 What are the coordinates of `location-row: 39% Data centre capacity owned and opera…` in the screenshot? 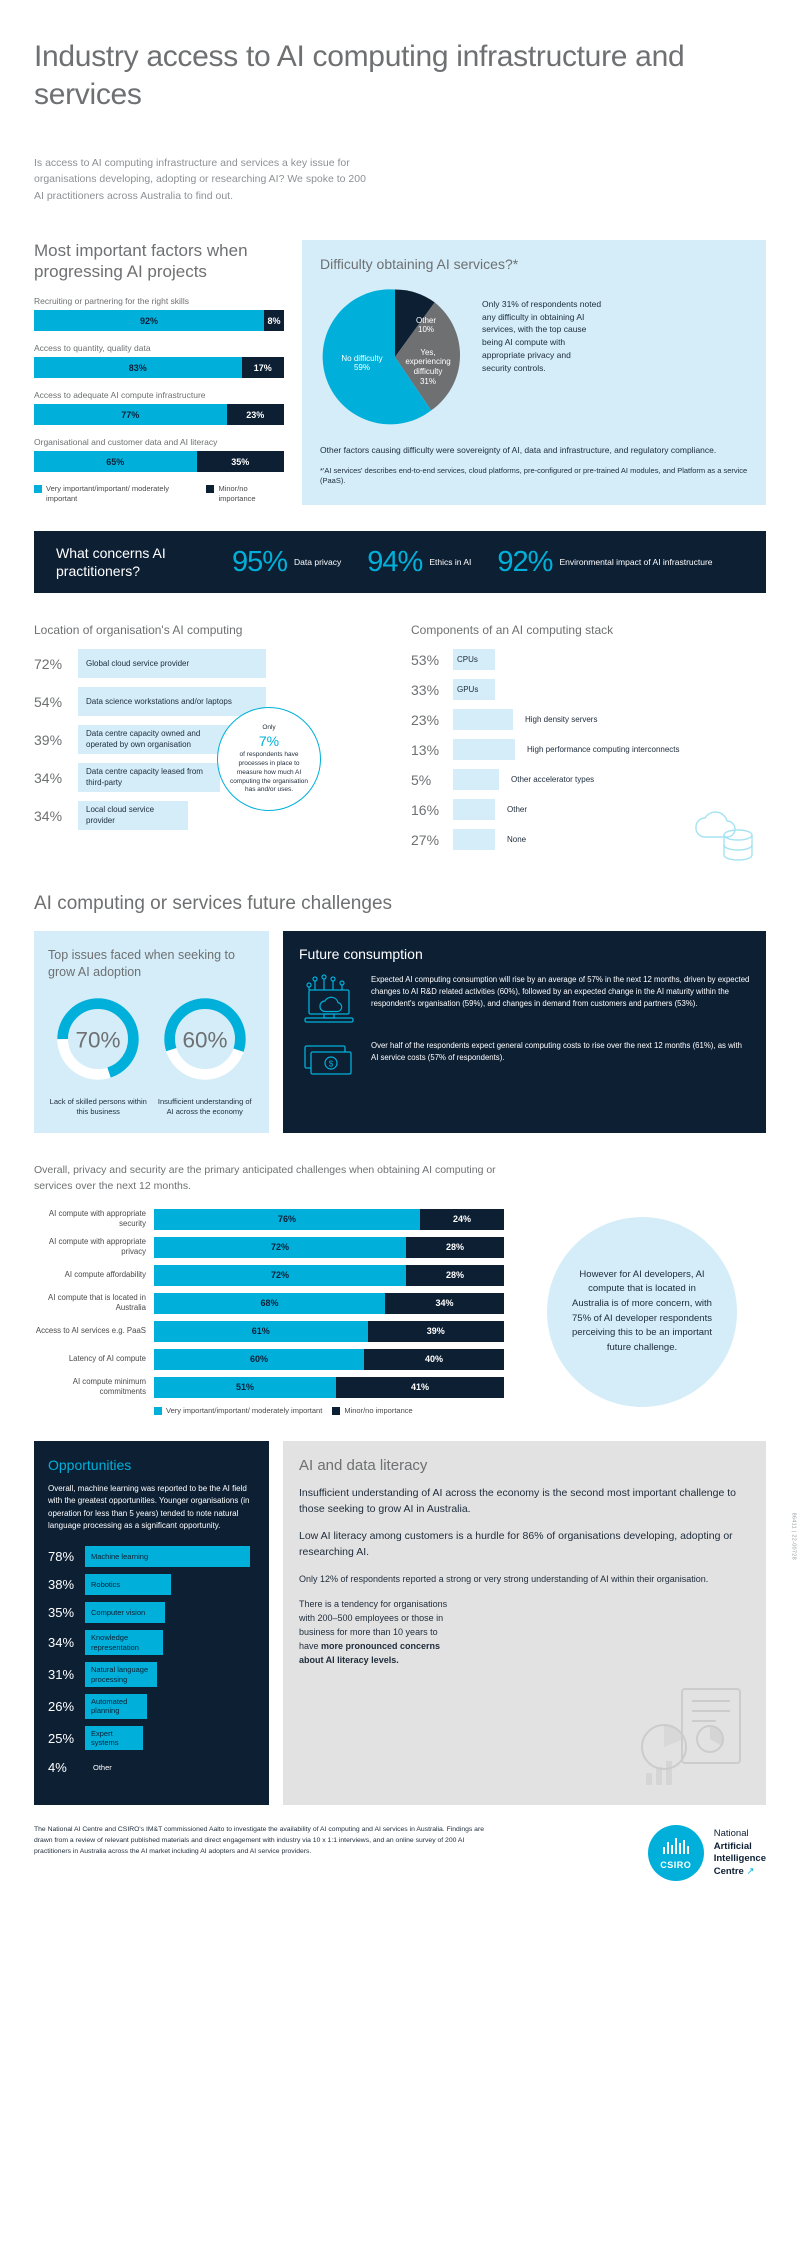 It's located at (211, 740).